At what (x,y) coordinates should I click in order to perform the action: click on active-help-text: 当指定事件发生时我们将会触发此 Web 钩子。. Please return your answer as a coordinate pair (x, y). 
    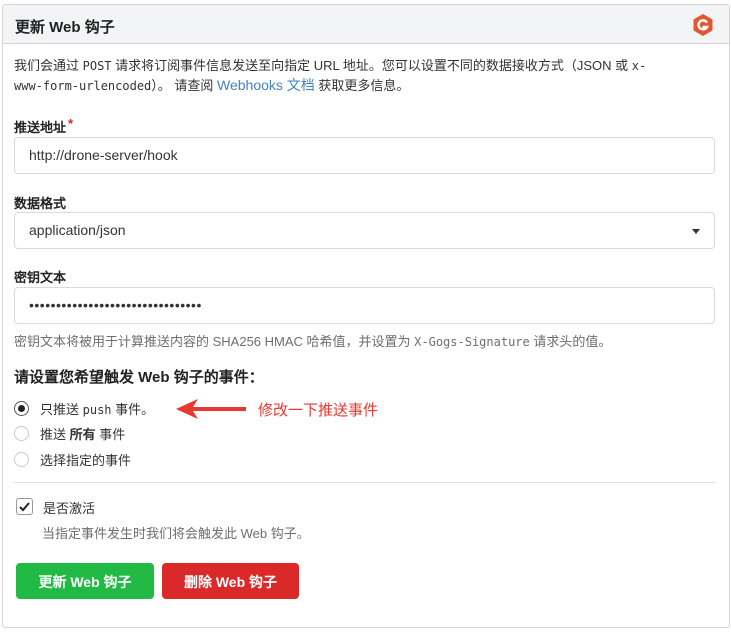
    Looking at the image, I should click on (176, 533).